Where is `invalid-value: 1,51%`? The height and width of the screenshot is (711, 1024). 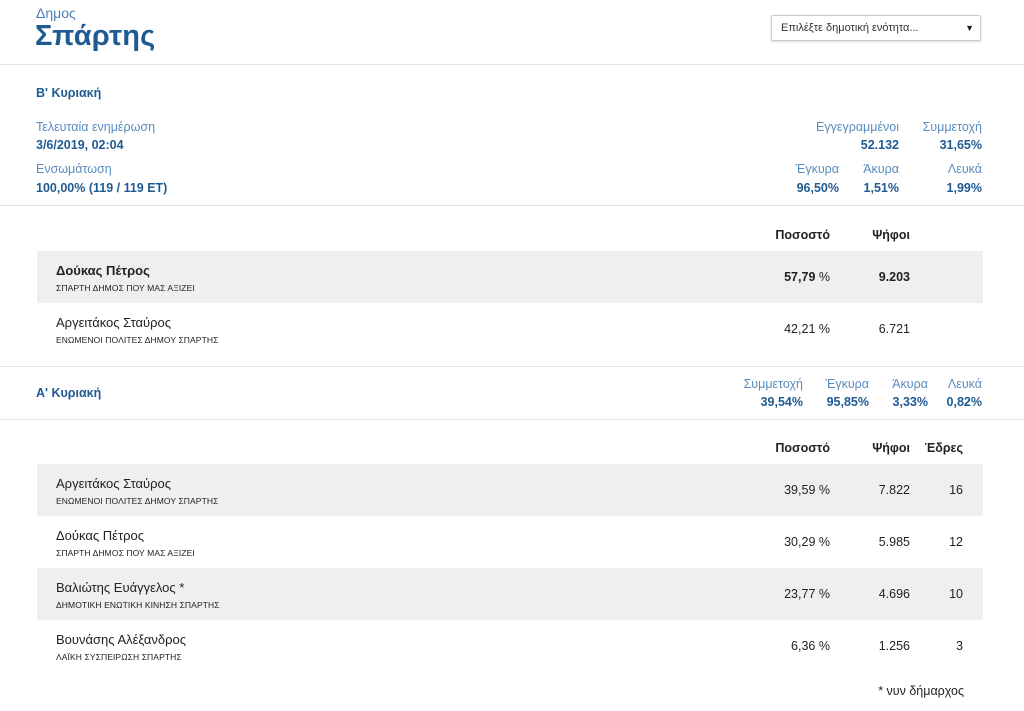
invalid-value: 1,51% is located at coordinates (881, 188).